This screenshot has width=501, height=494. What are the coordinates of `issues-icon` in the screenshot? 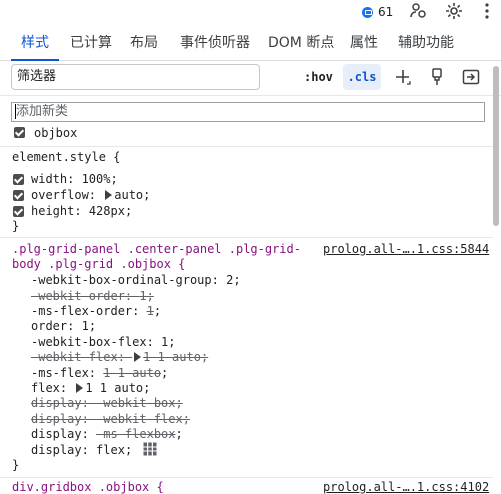 It's located at (418, 11).